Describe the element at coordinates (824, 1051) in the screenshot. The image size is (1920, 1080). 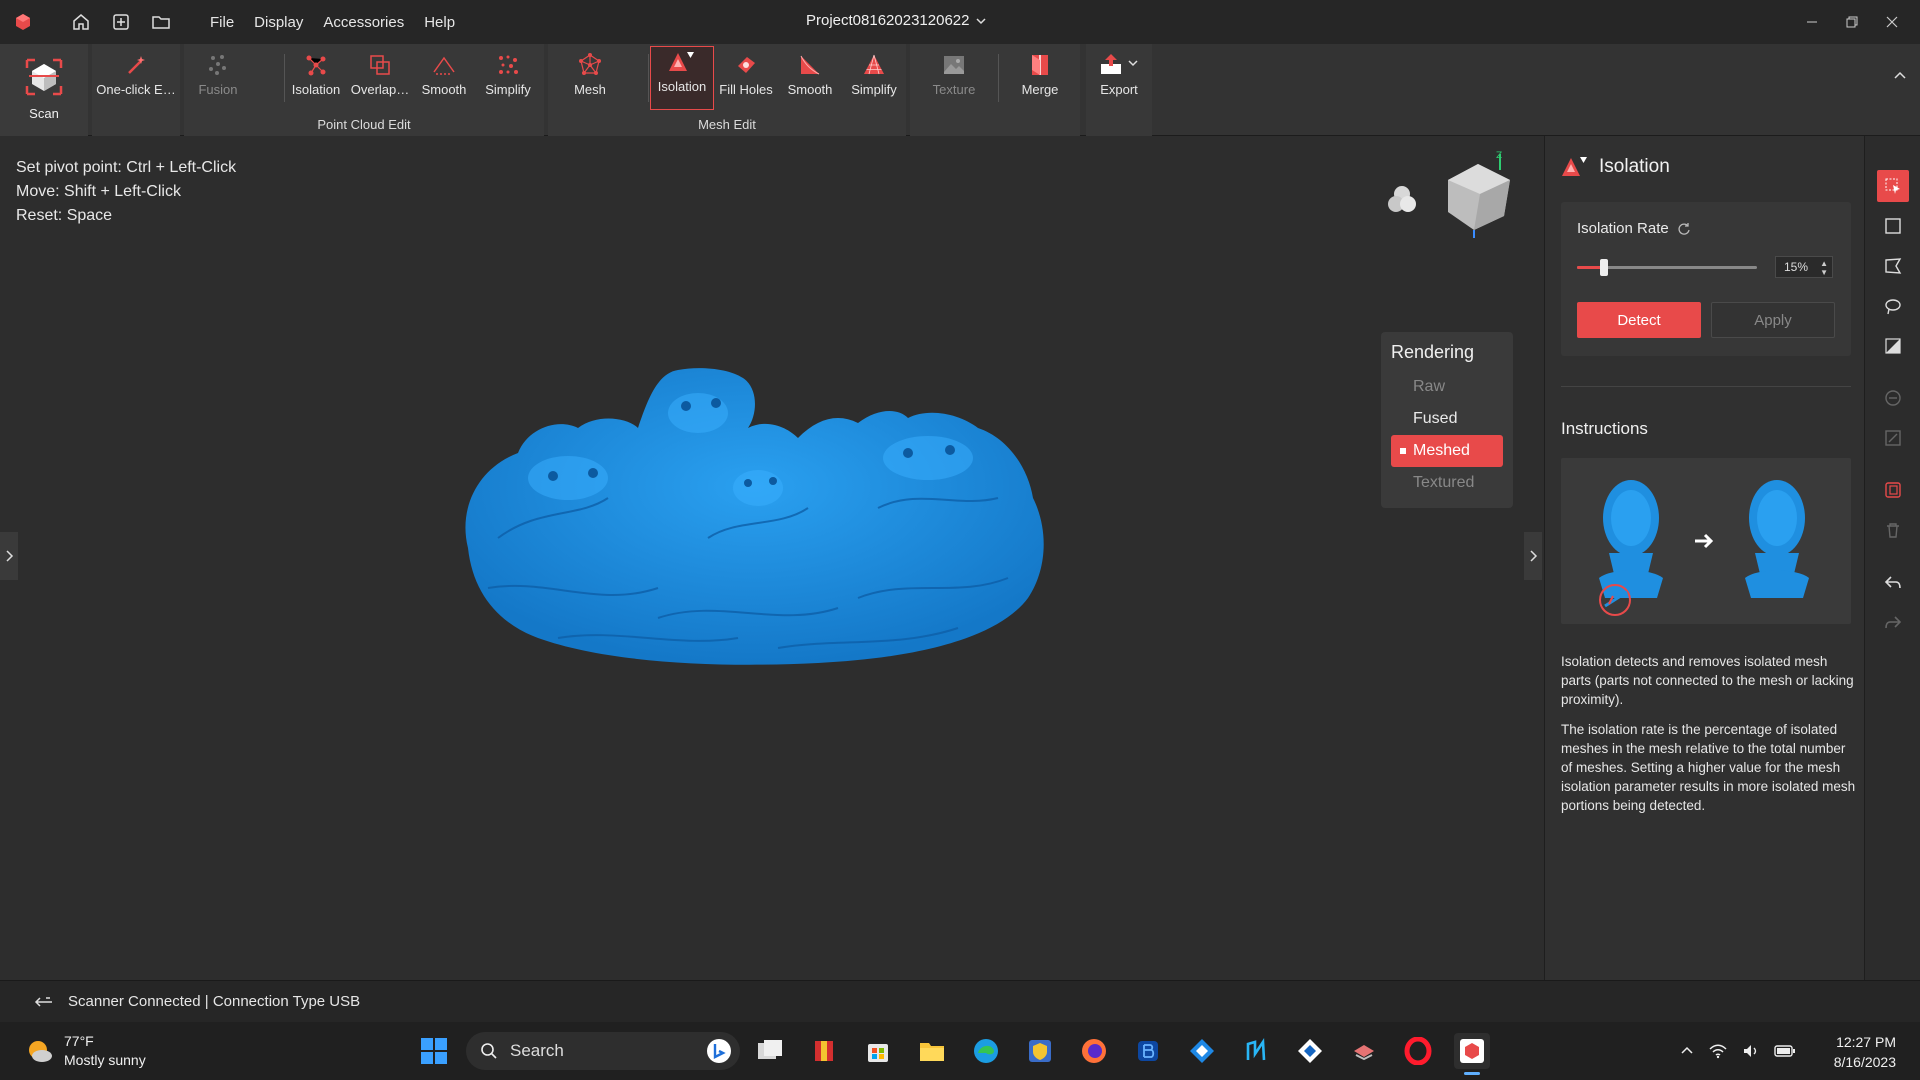
I see `app-red-book-icon` at that location.